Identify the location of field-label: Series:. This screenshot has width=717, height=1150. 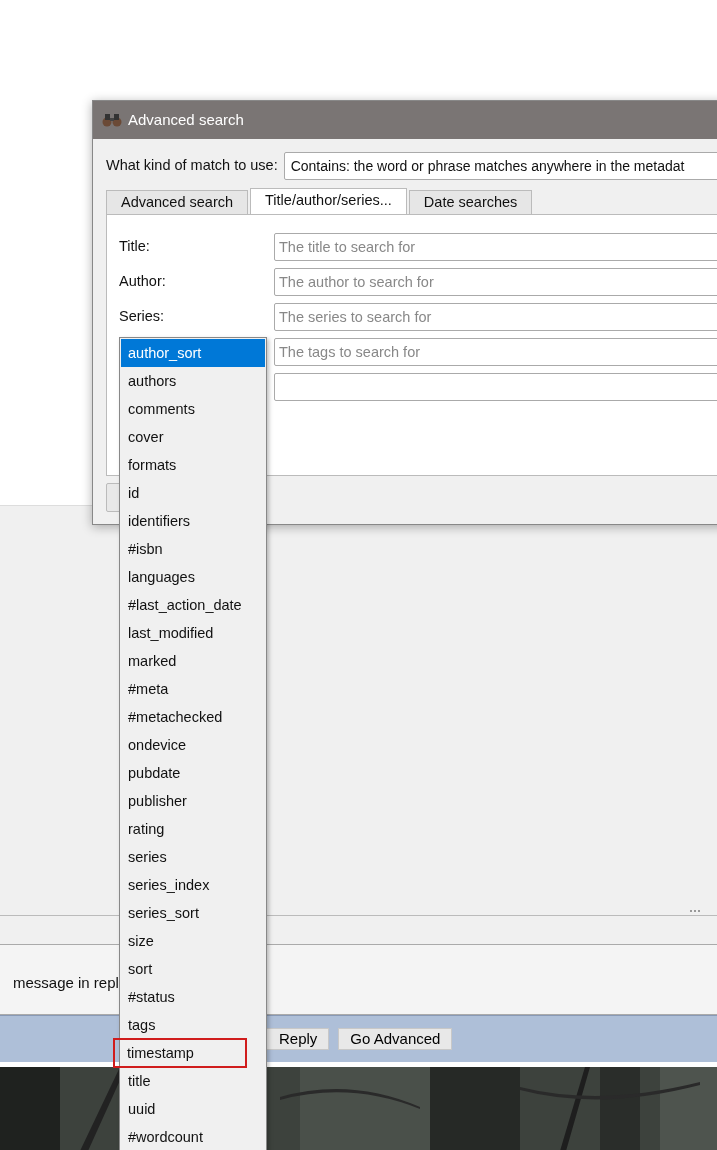
(142, 315).